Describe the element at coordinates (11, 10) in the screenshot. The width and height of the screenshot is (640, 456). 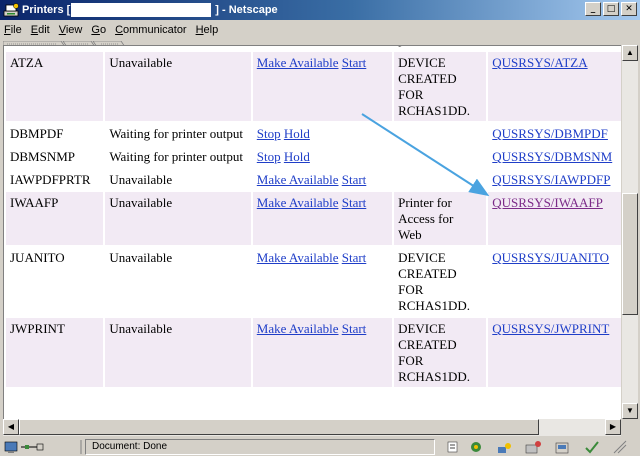
I see `netscape-printers-icon` at that location.